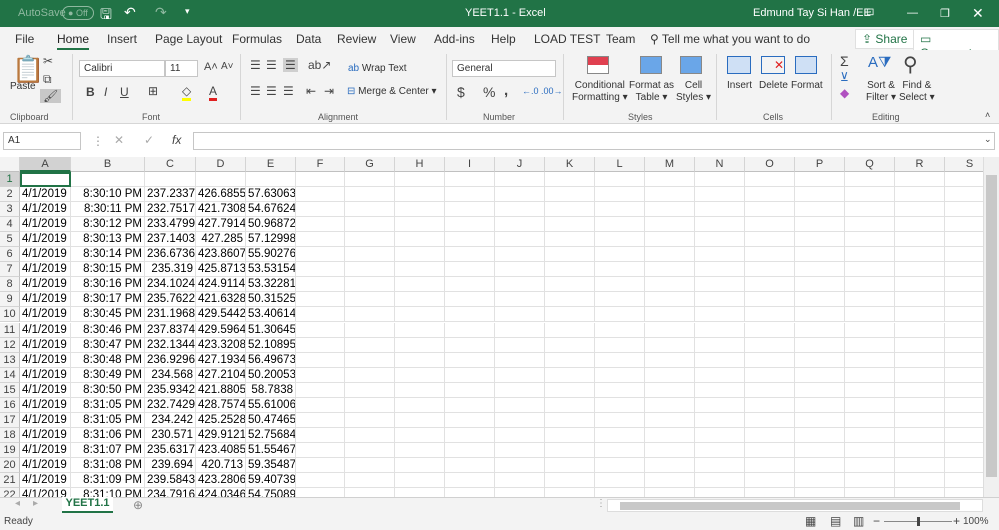 The width and height of the screenshot is (999, 530). Describe the element at coordinates (520, 210) in the screenshot. I see `cell-J3` at that location.